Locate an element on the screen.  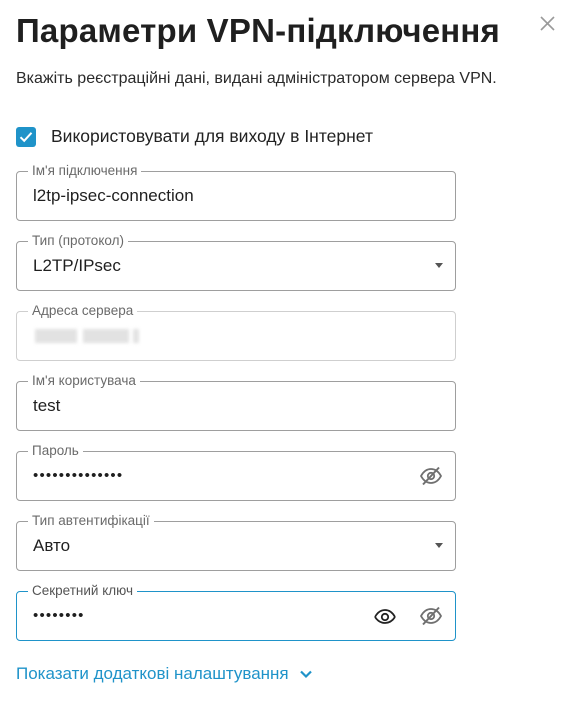
toggle-secret-key-visibility-button is located at coordinates (431, 616).